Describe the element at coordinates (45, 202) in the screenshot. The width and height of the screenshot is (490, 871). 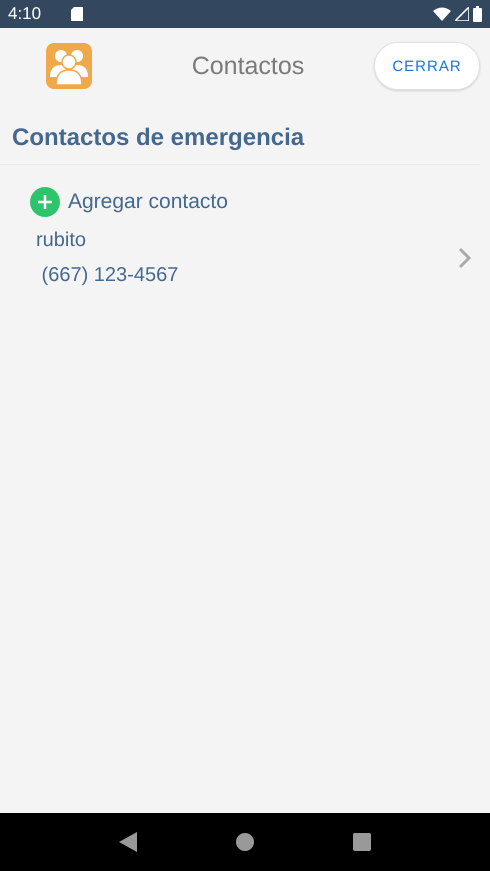
I see `plus-circle-icon` at that location.